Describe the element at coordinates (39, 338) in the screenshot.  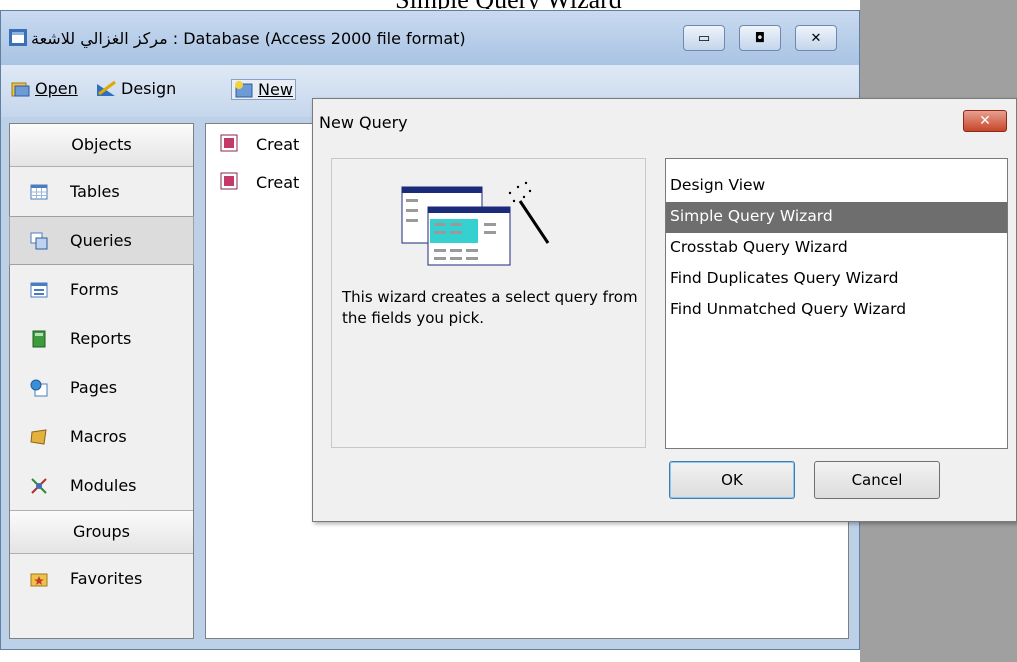
I see `report-icon` at that location.